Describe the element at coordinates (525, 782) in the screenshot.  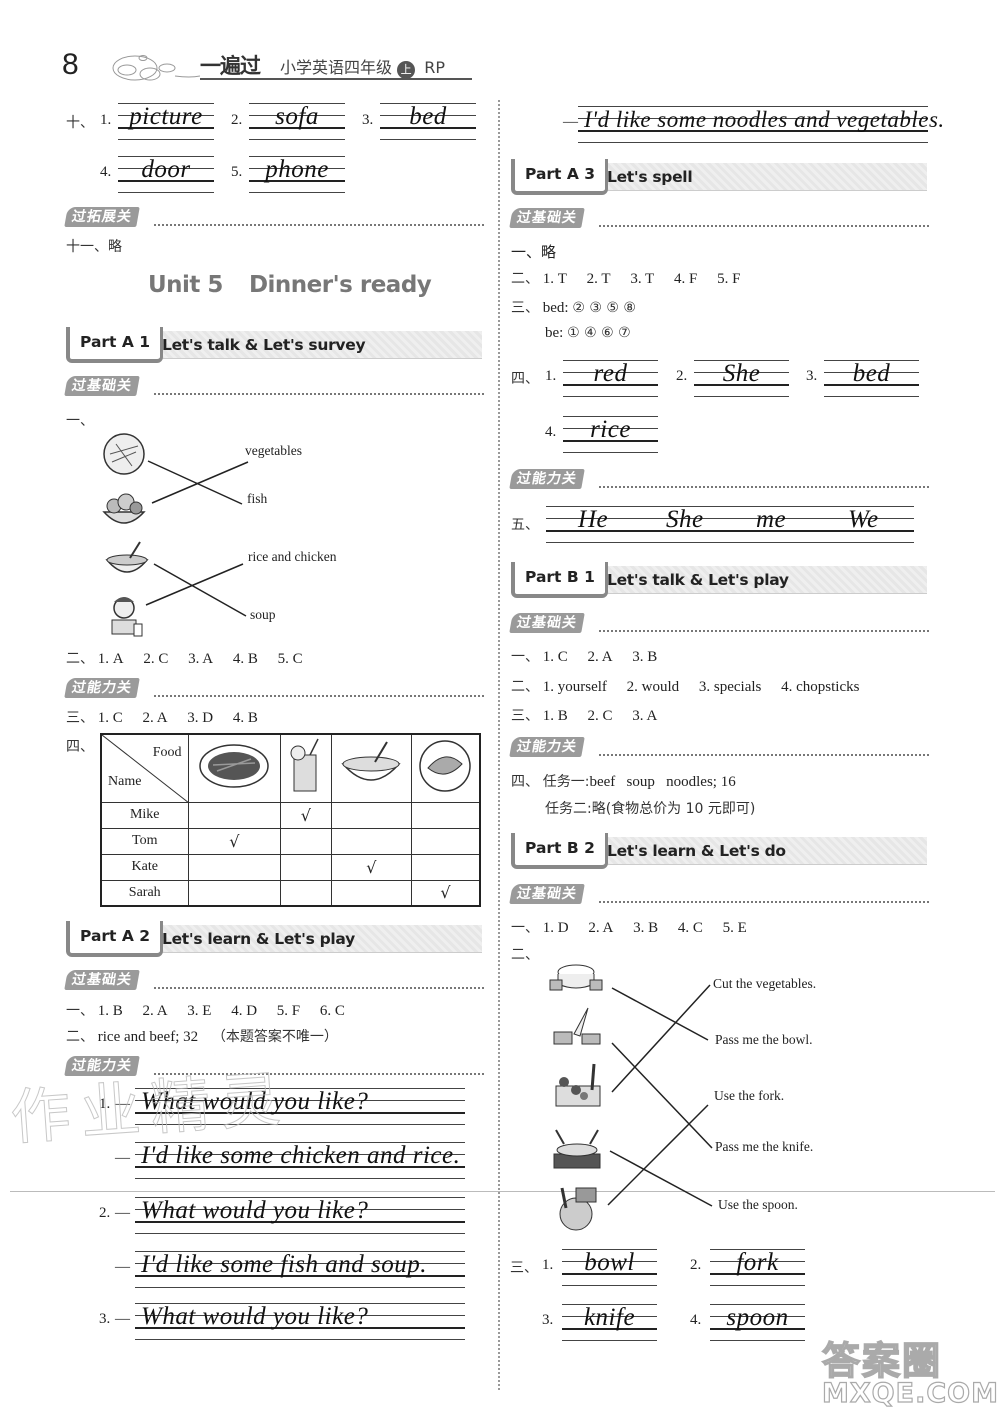
I see `q-label: 四、` at that location.